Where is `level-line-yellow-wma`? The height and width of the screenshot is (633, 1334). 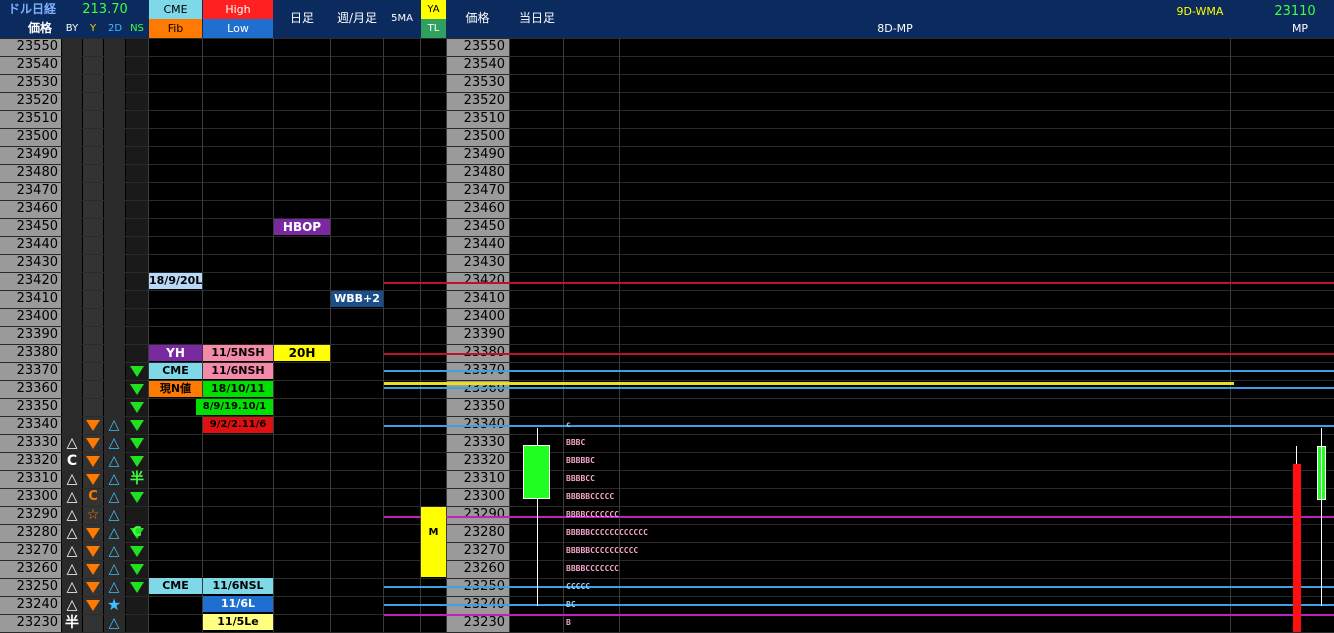
level-line-yellow-wma is located at coordinates (809, 383).